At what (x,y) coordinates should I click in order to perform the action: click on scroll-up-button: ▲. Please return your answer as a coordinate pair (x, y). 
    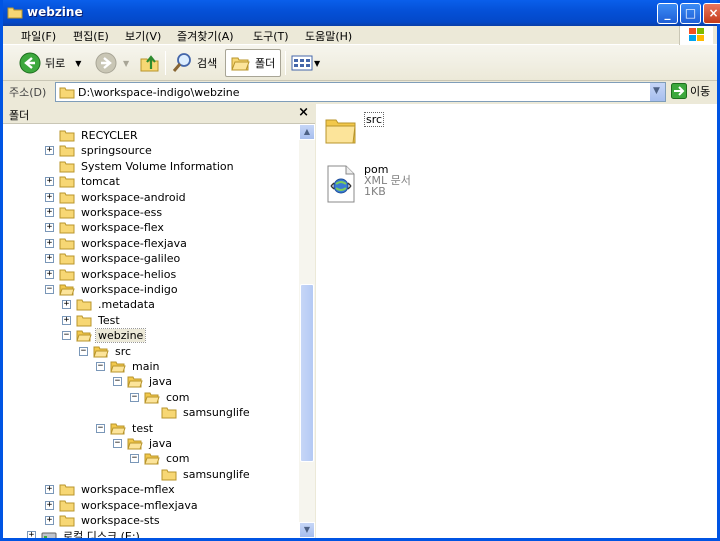
    Looking at the image, I should click on (307, 132).